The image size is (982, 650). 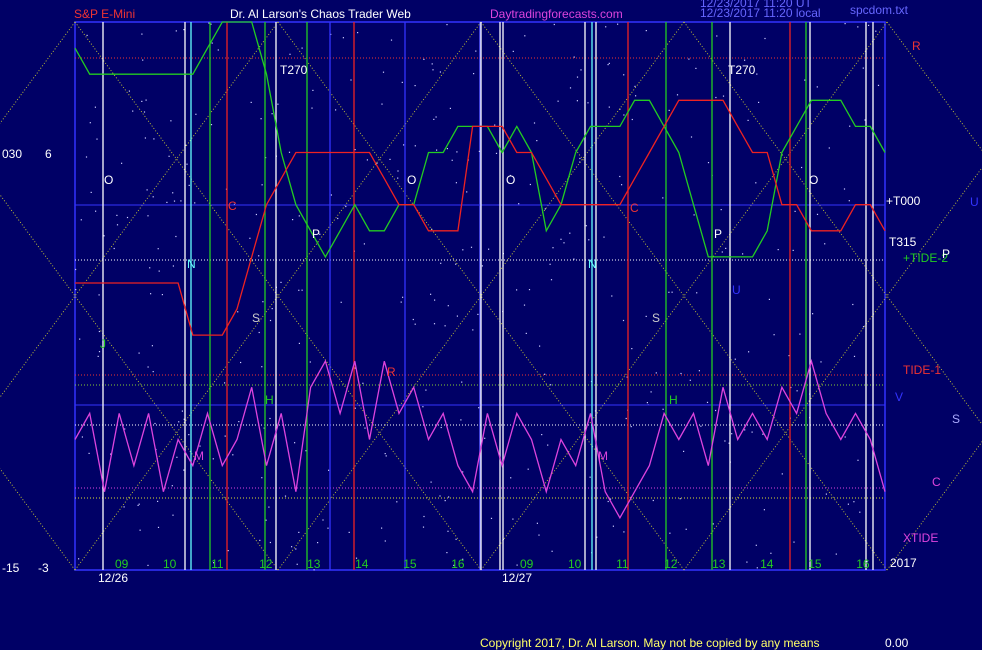 I want to click on marker-label: C, so click(x=634, y=208).